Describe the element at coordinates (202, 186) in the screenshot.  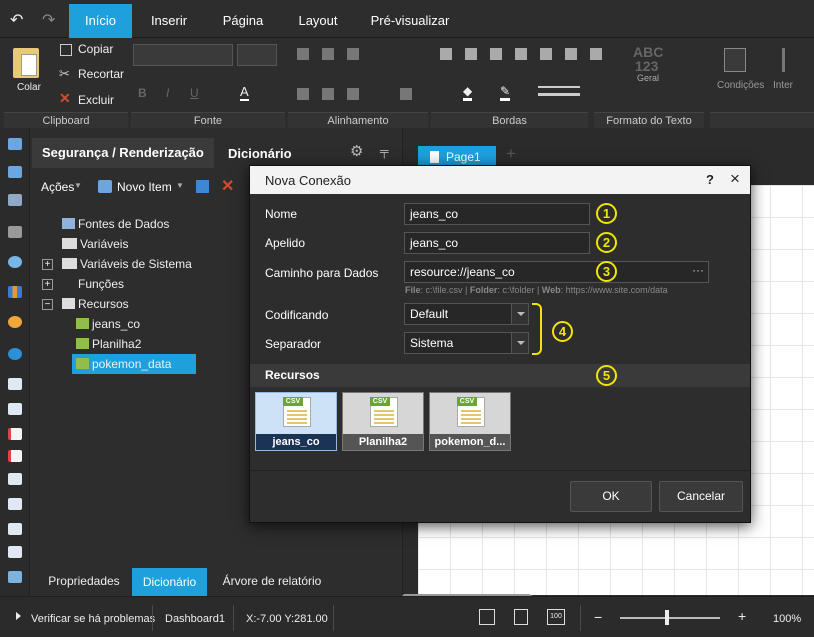
I see `edit-icon` at that location.